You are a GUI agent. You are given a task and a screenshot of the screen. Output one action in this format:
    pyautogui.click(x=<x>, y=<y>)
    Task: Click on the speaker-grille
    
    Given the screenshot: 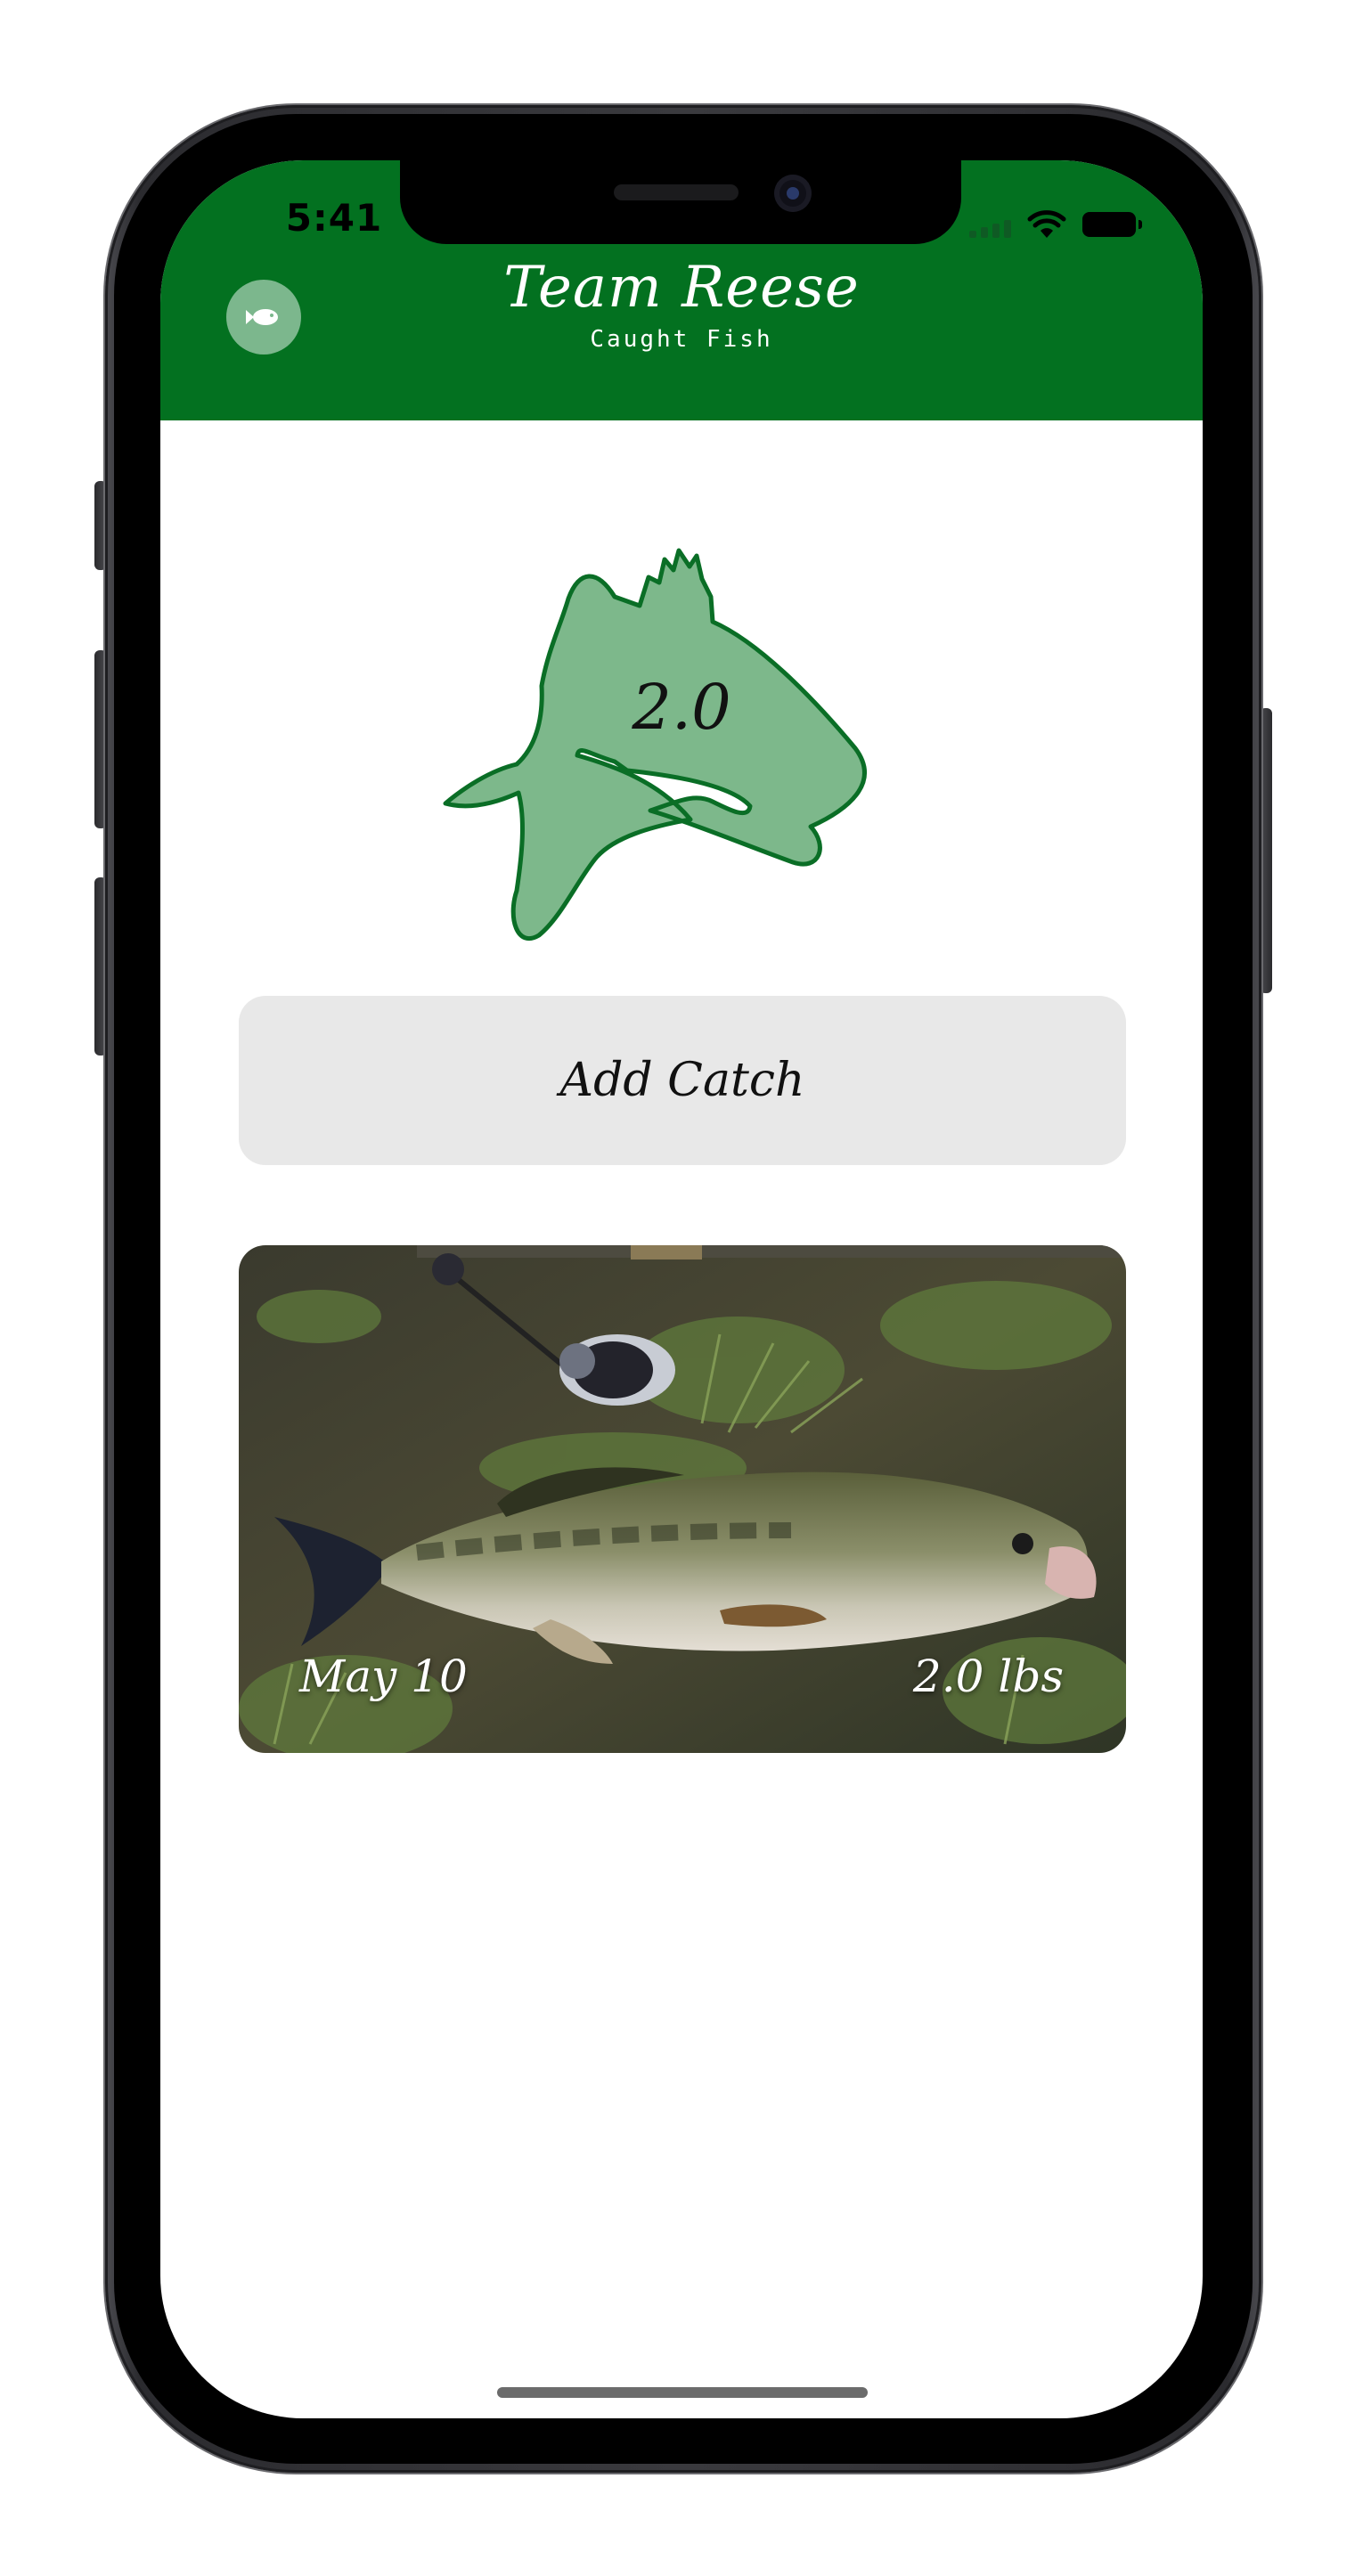 What is the action you would take?
    pyautogui.click(x=677, y=192)
    